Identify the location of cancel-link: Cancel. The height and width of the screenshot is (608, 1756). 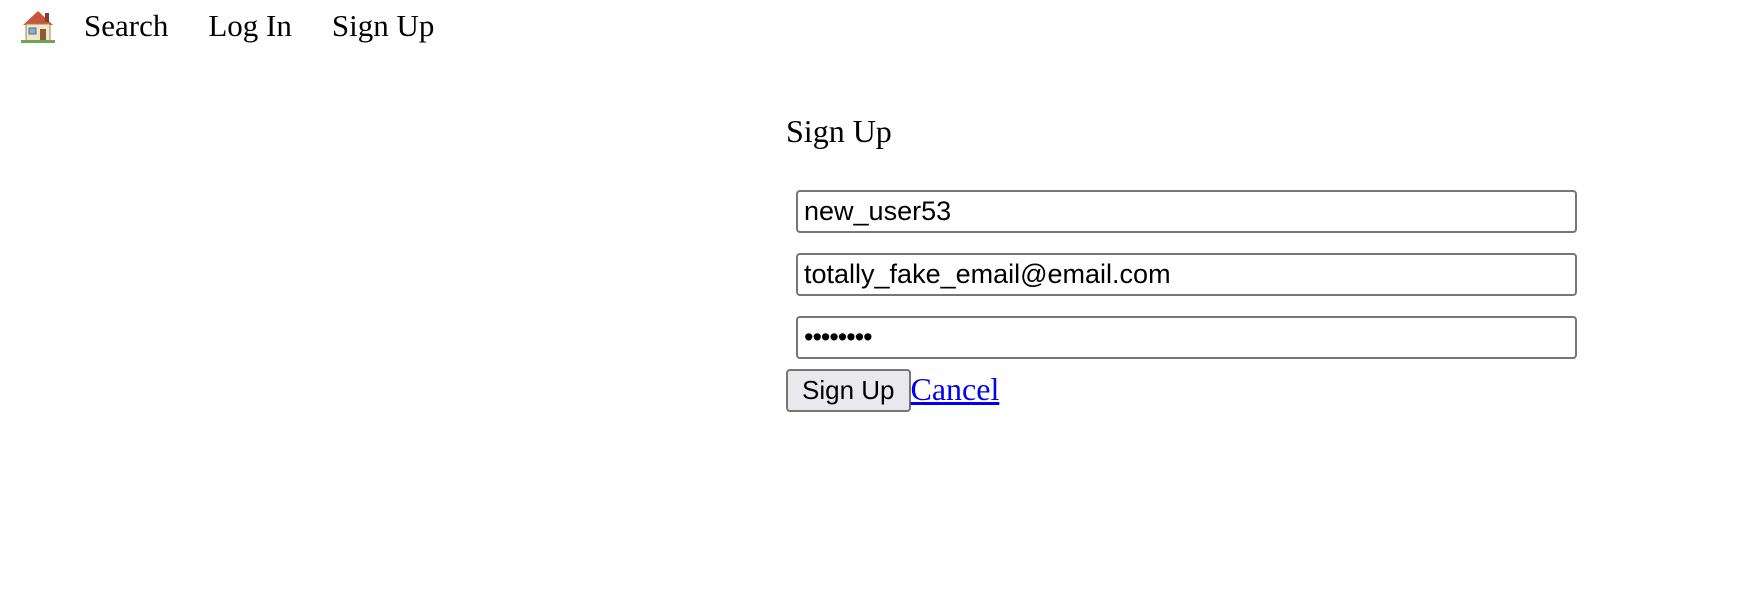
(955, 389).